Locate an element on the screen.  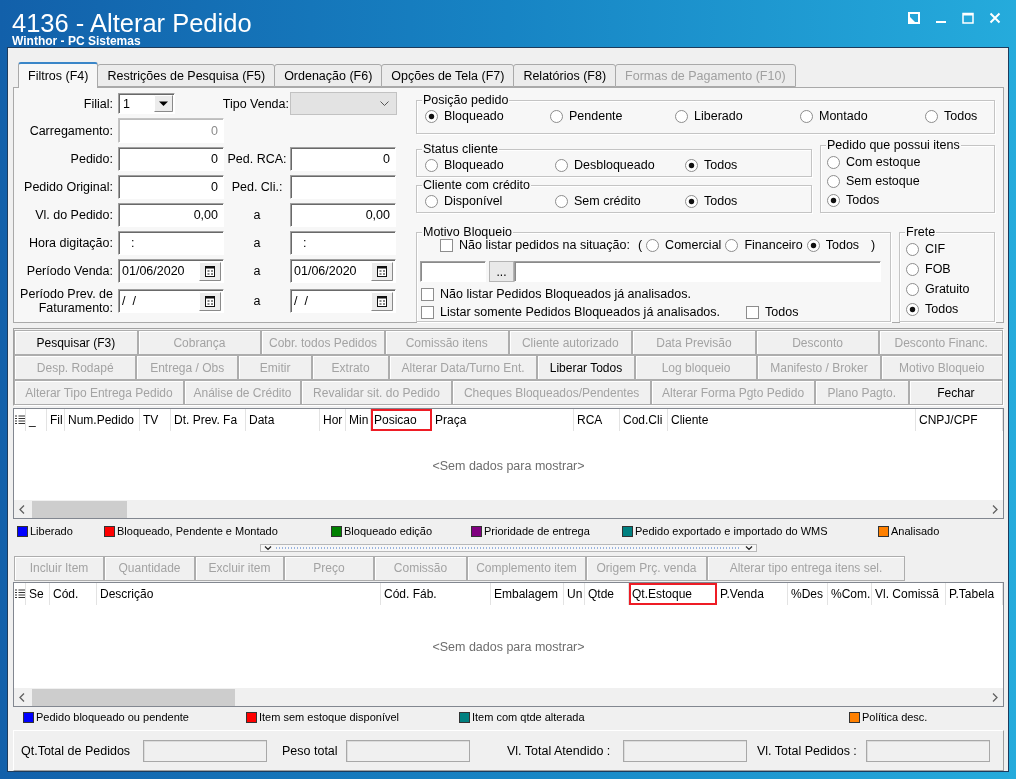
radio-option: Sem crédito is located at coordinates (620, 201).